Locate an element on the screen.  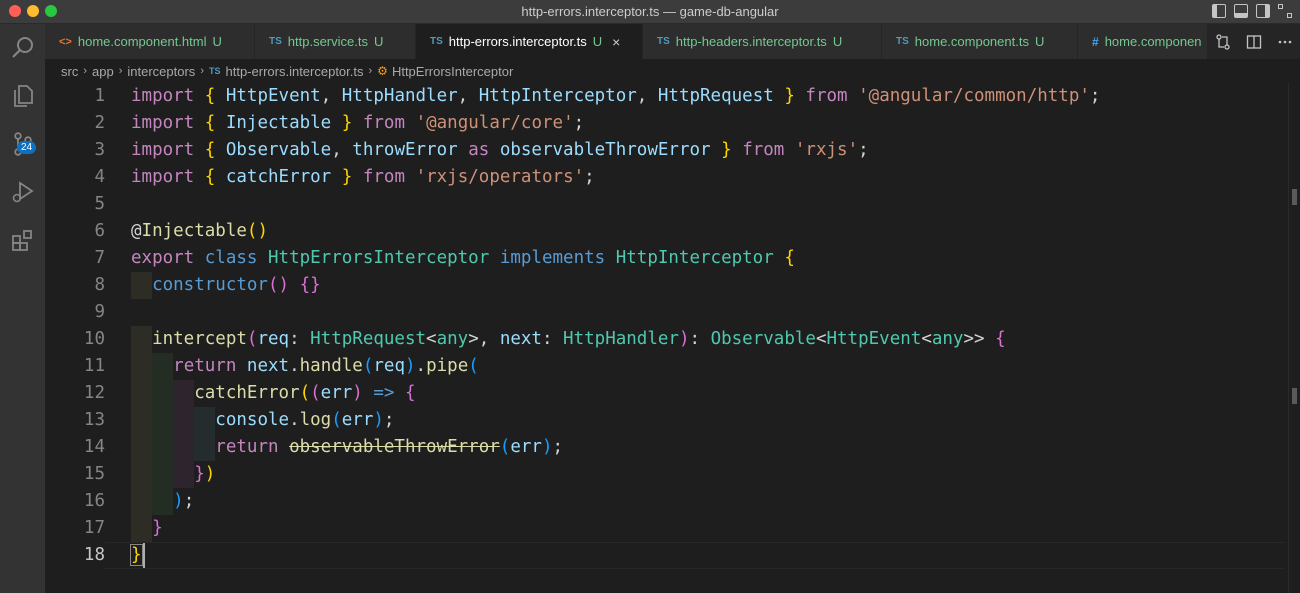
tab-home-component-html: <> home.component.html U is located at coordinates (150, 41).